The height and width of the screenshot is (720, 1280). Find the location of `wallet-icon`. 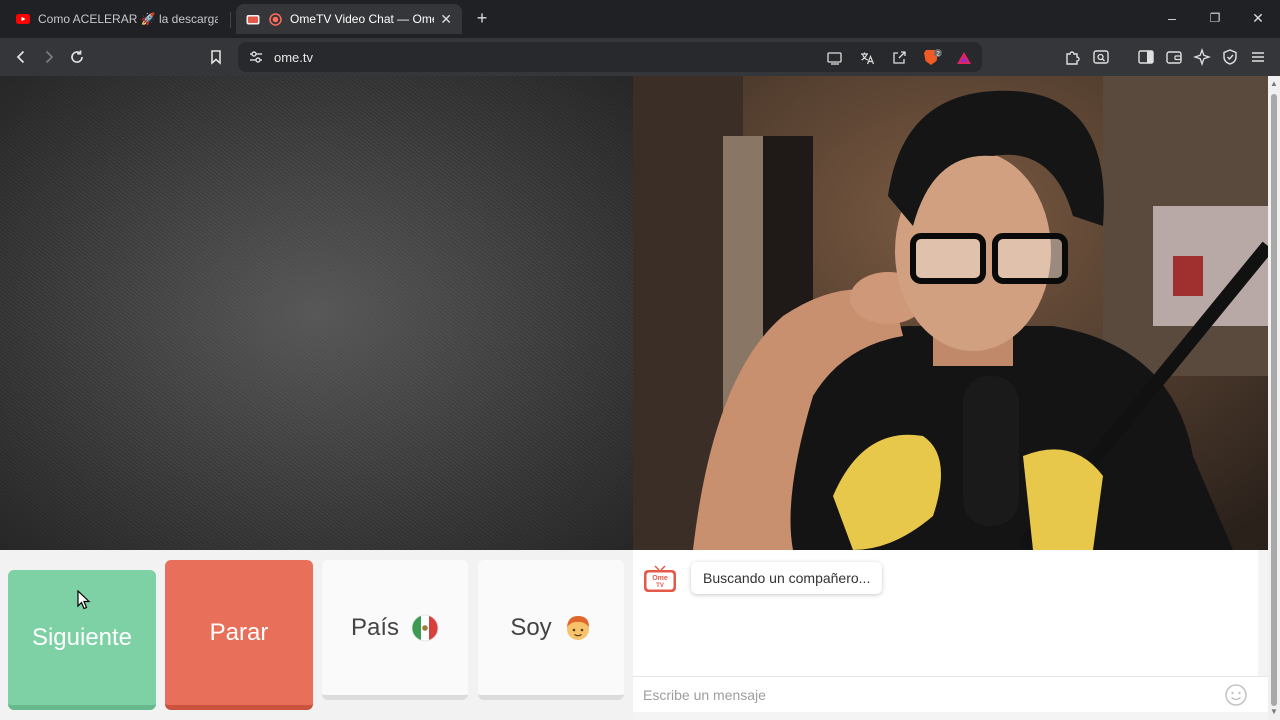

wallet-icon is located at coordinates (1174, 57).